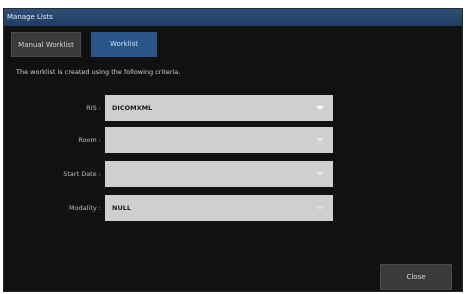  I want to click on dialog-title: Manage Lists, so click(233, 17).